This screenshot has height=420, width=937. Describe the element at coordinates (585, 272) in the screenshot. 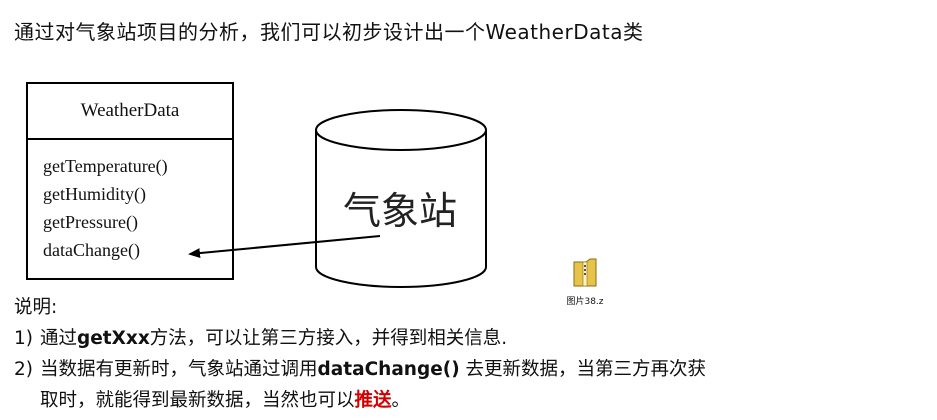

I see `zip-file-glyph` at that location.